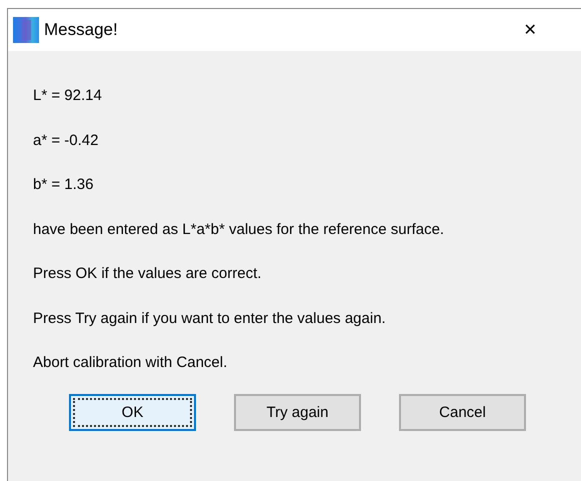 This screenshot has width=581, height=481. Describe the element at coordinates (530, 30) in the screenshot. I see `close-icon: ✕` at that location.